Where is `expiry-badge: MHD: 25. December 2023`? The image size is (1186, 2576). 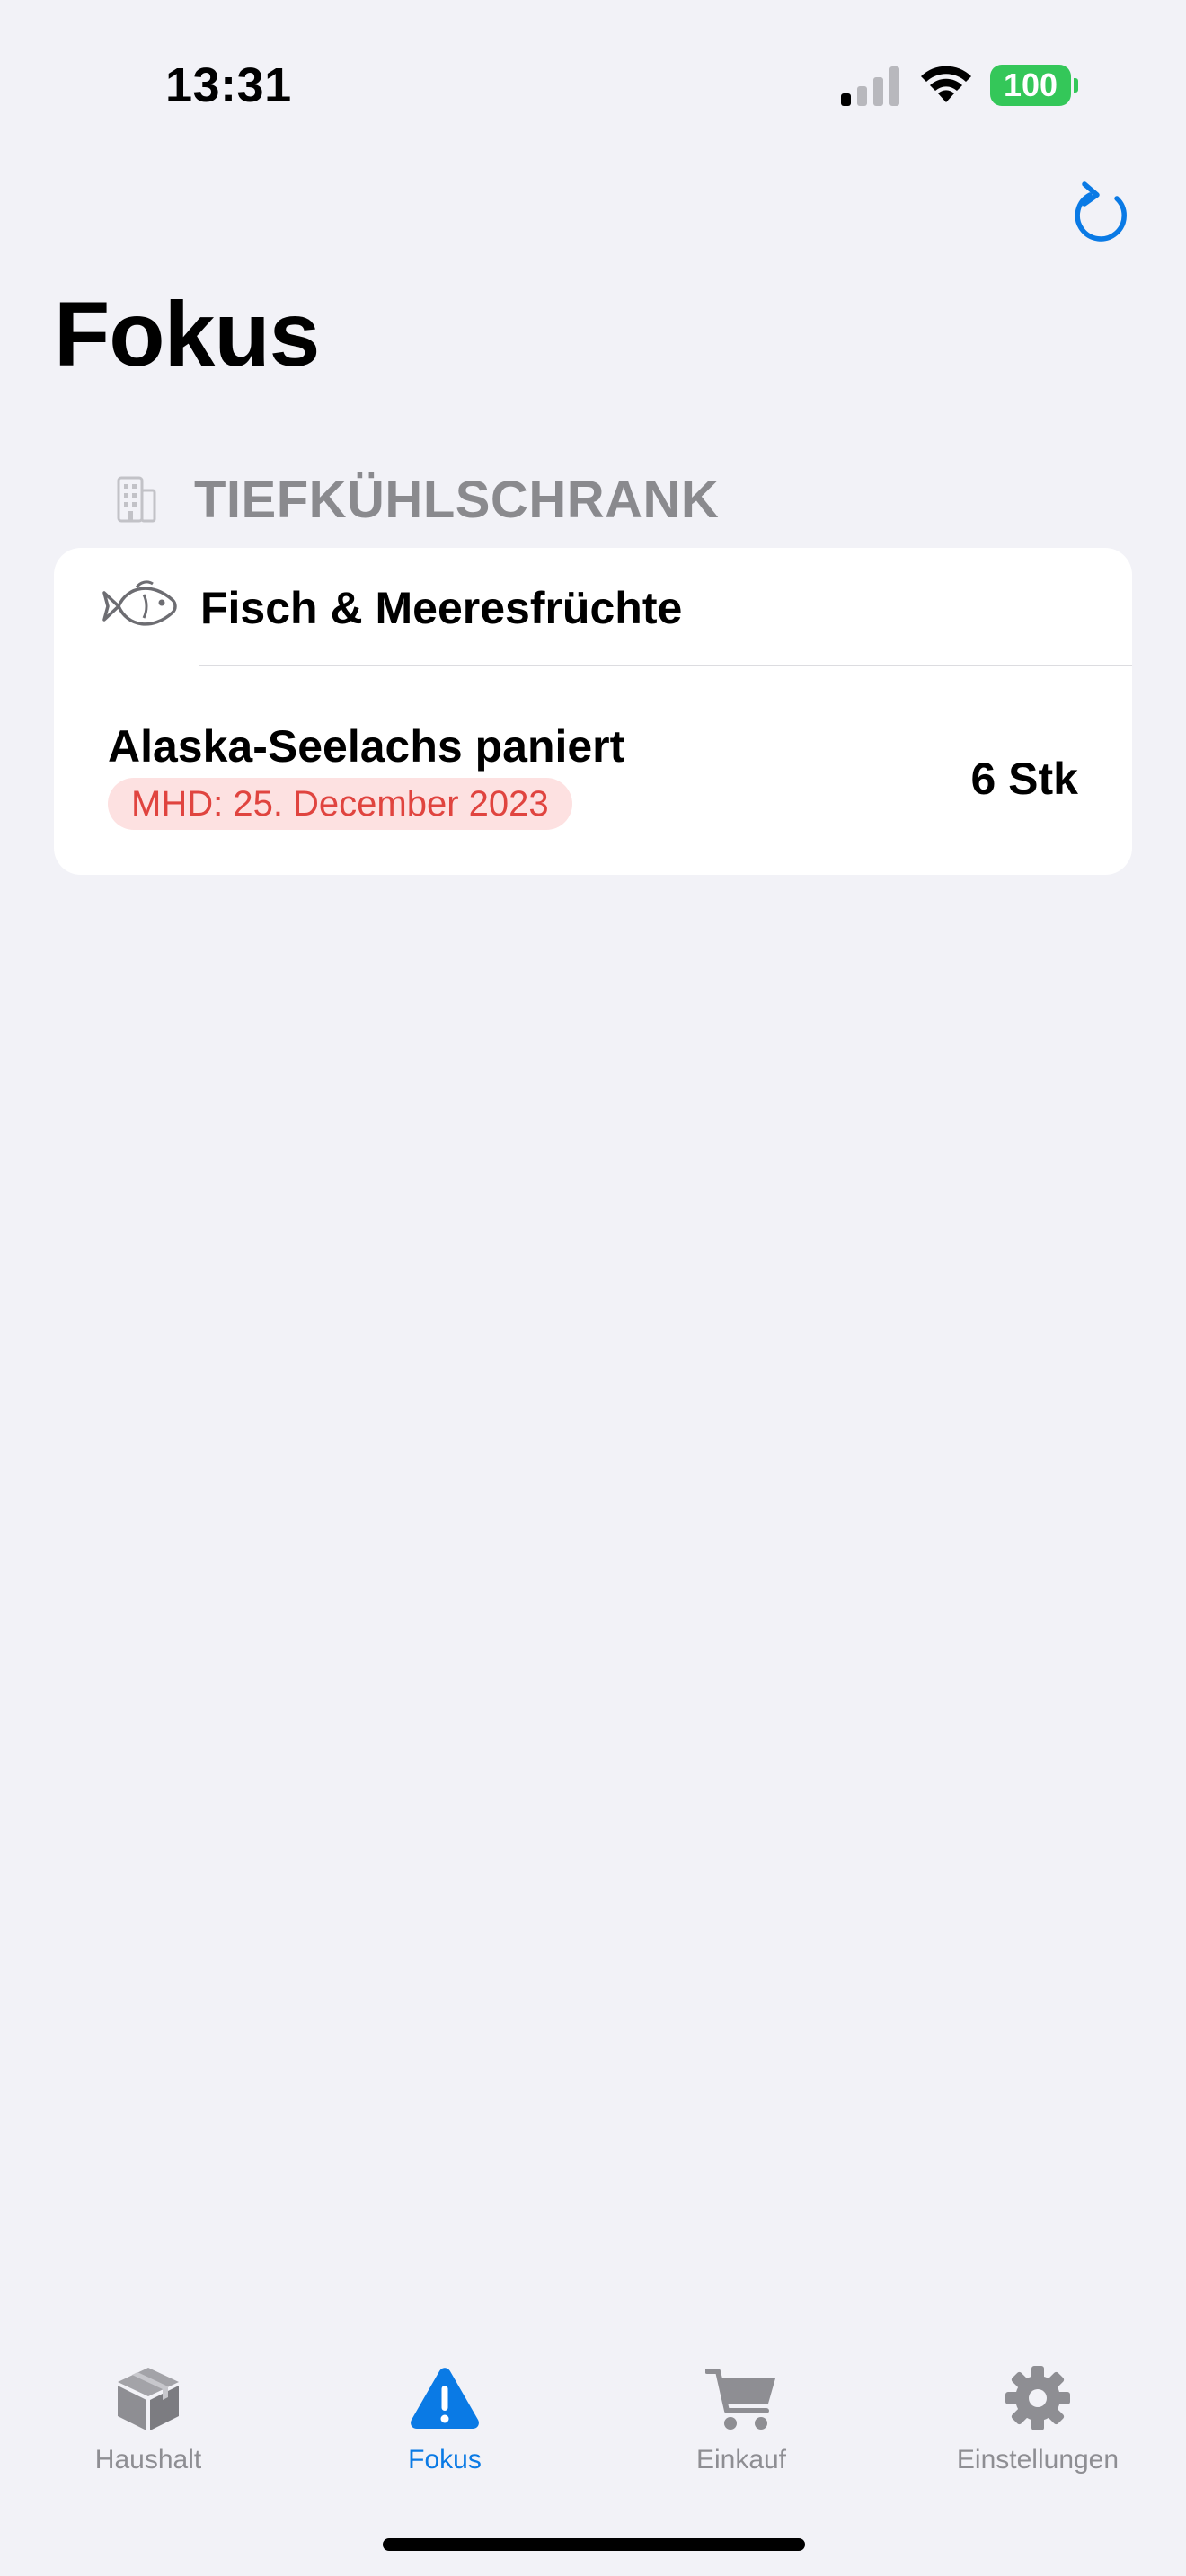 expiry-badge: MHD: 25. December 2023 is located at coordinates (340, 804).